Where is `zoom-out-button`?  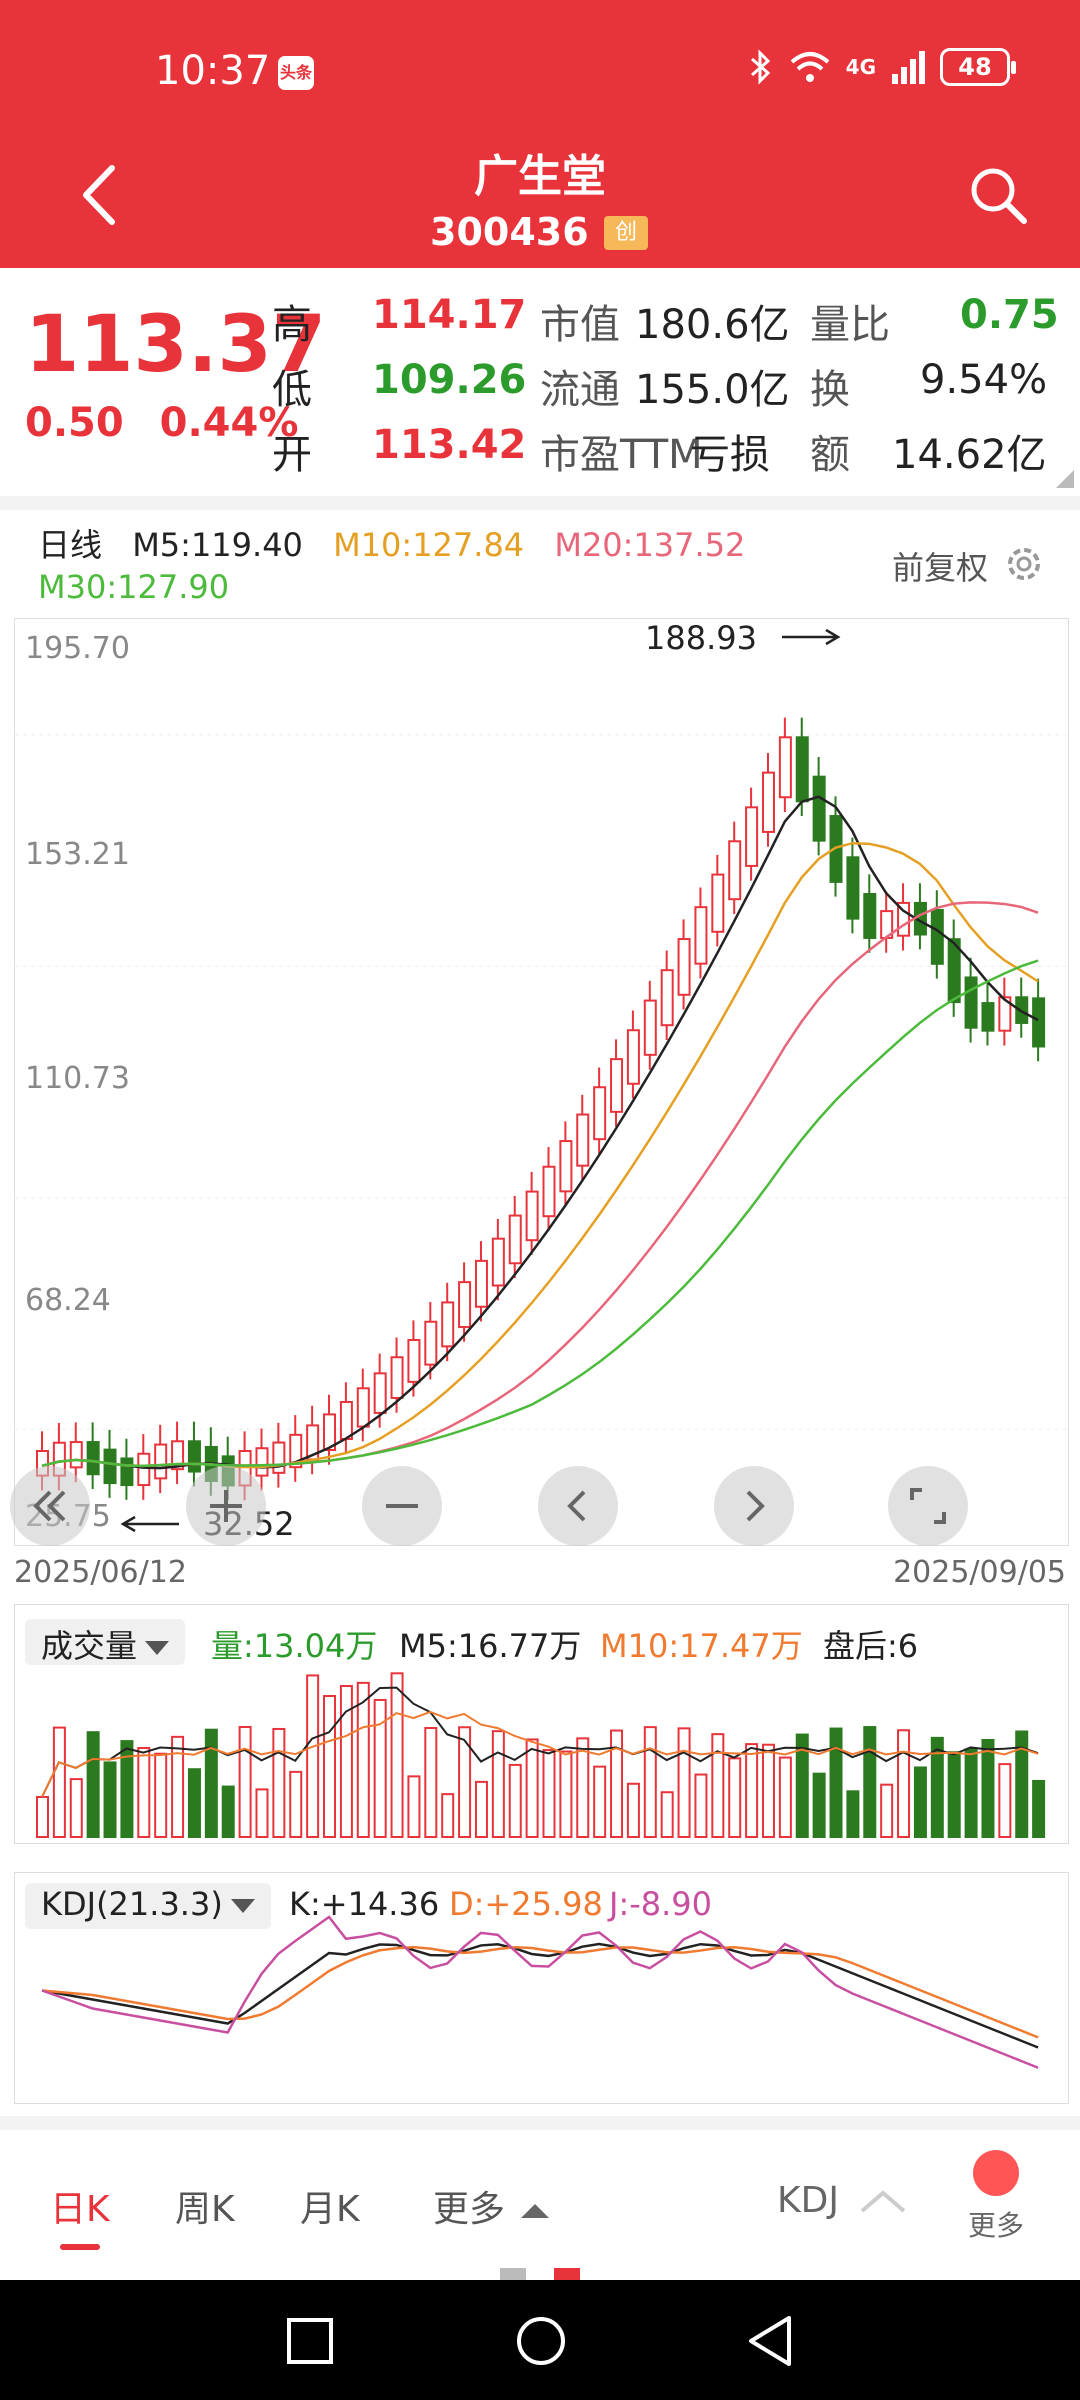 zoom-out-button is located at coordinates (402, 1506).